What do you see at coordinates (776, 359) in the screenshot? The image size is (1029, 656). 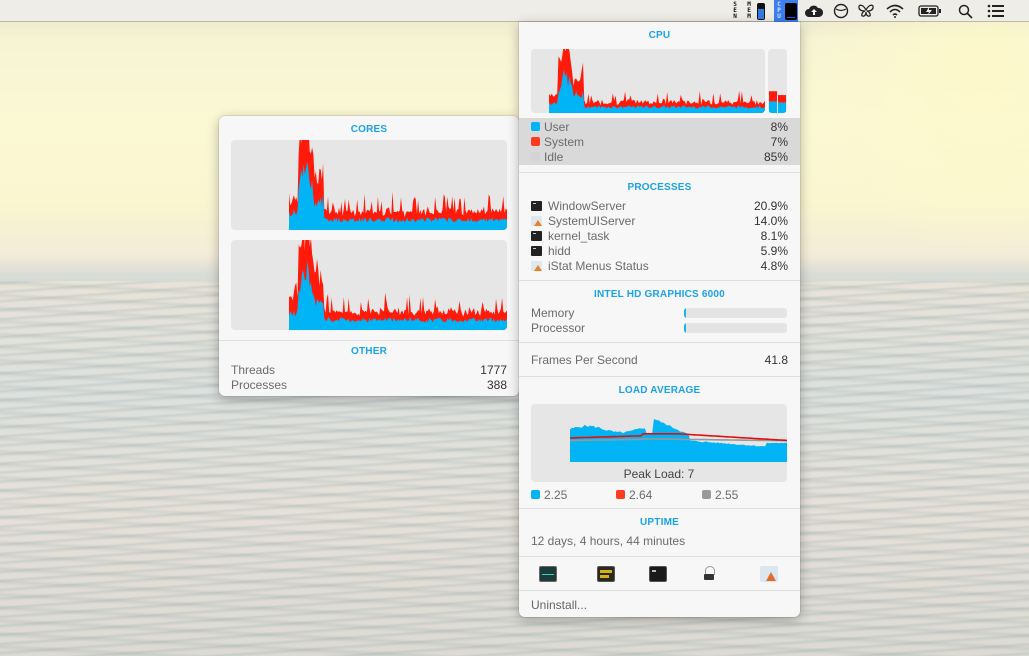 I see `fps-value: 41.8` at bounding box center [776, 359].